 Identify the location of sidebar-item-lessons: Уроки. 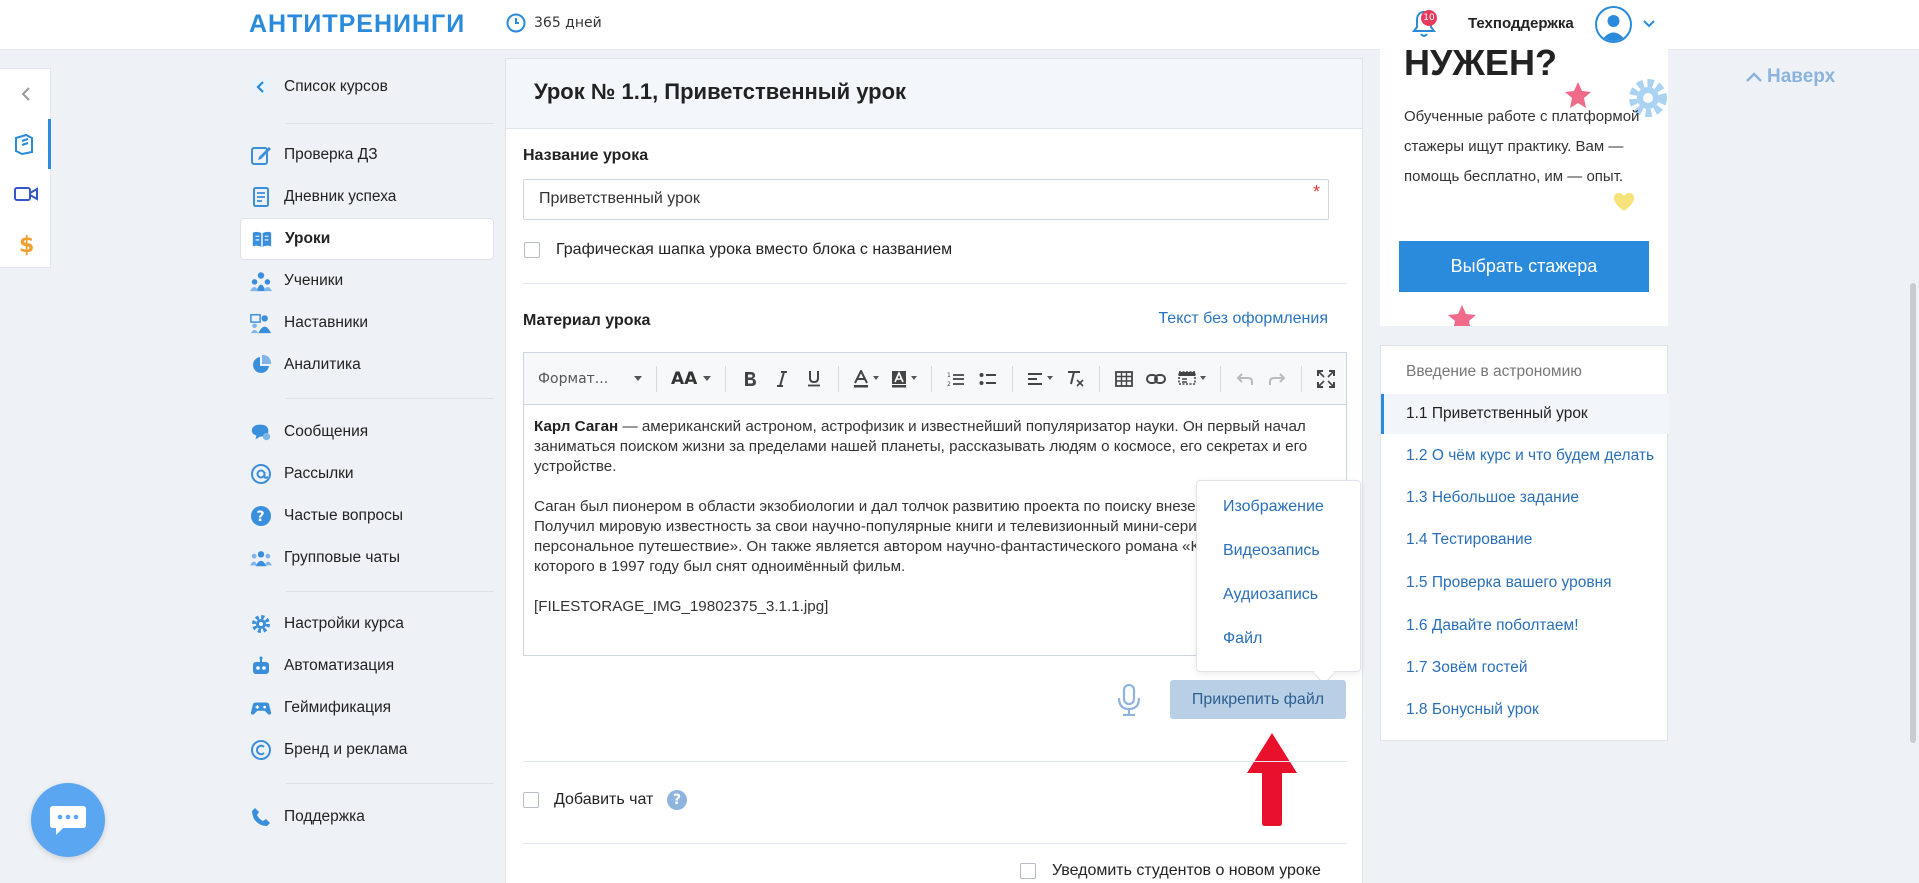
(367, 239).